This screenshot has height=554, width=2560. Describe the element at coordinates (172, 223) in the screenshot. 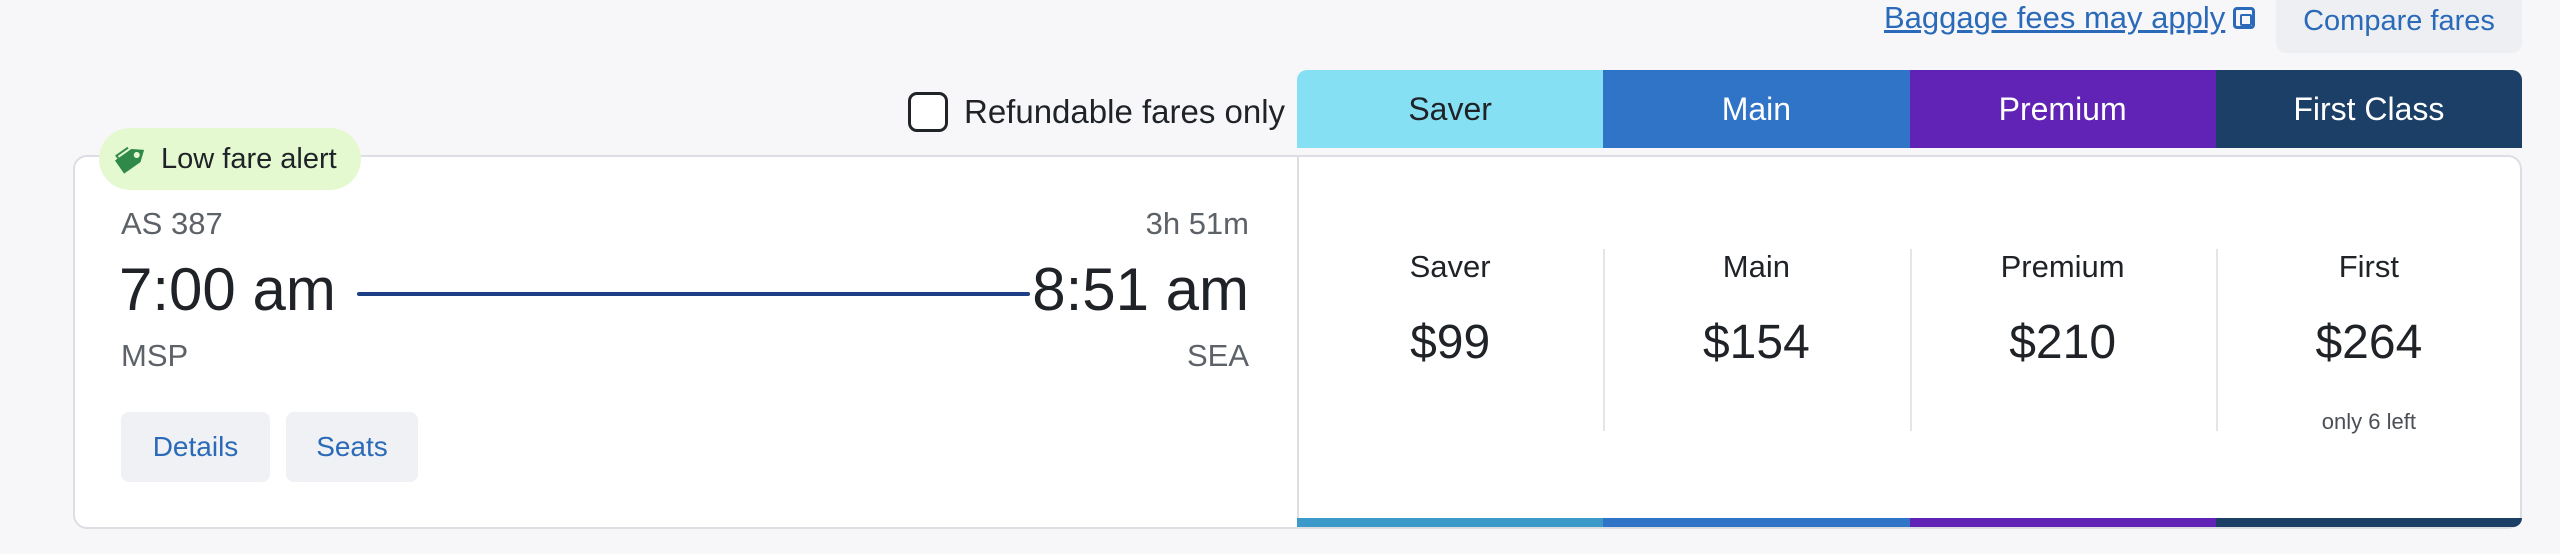

I see `flight-number: AS 387` at that location.